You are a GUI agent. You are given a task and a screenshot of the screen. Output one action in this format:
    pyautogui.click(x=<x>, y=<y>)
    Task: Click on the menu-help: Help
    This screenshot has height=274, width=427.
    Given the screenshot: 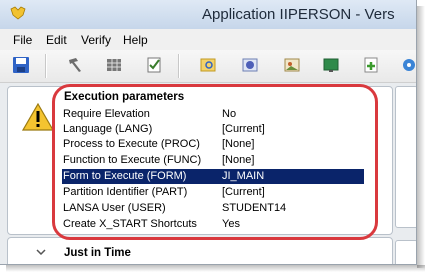 What is the action you would take?
    pyautogui.click(x=135, y=40)
    